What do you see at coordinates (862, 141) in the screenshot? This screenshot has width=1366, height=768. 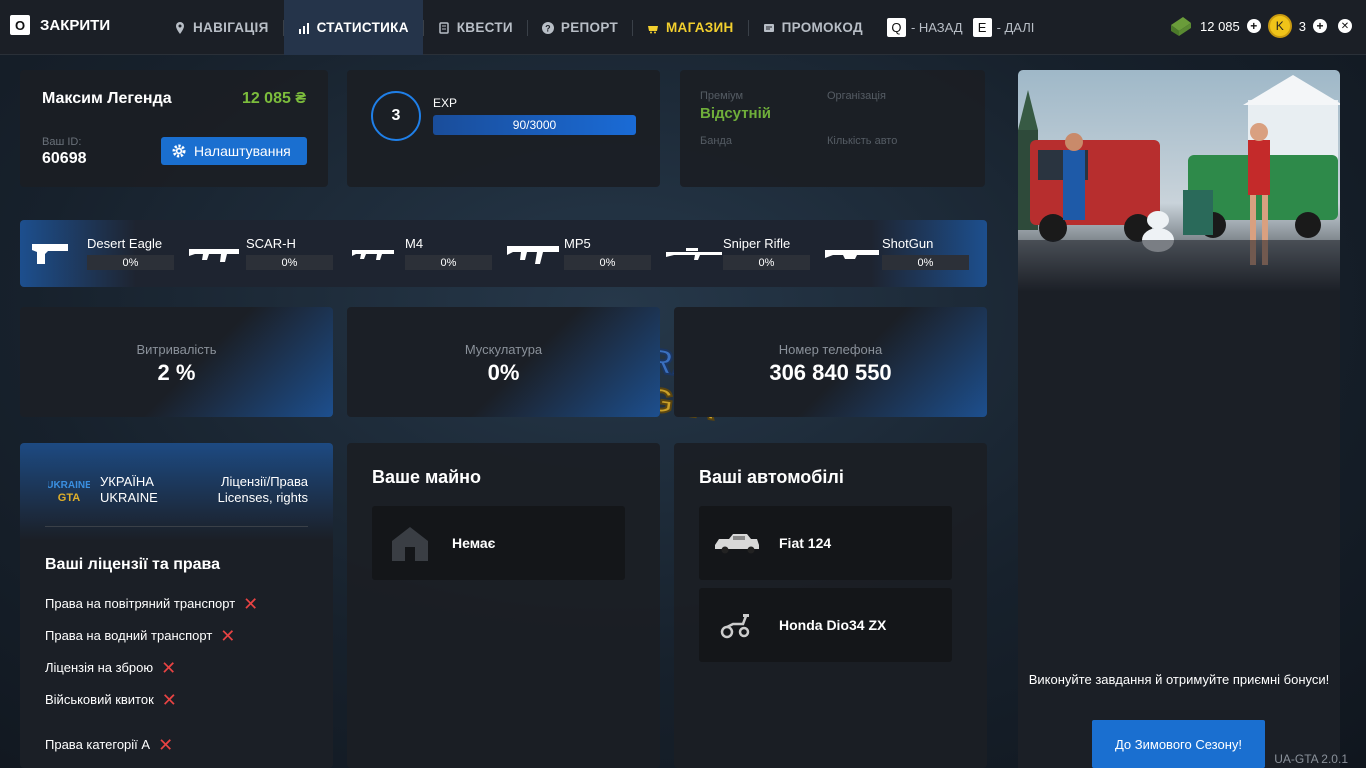 I see `cars-count-label: Кількість авто` at bounding box center [862, 141].